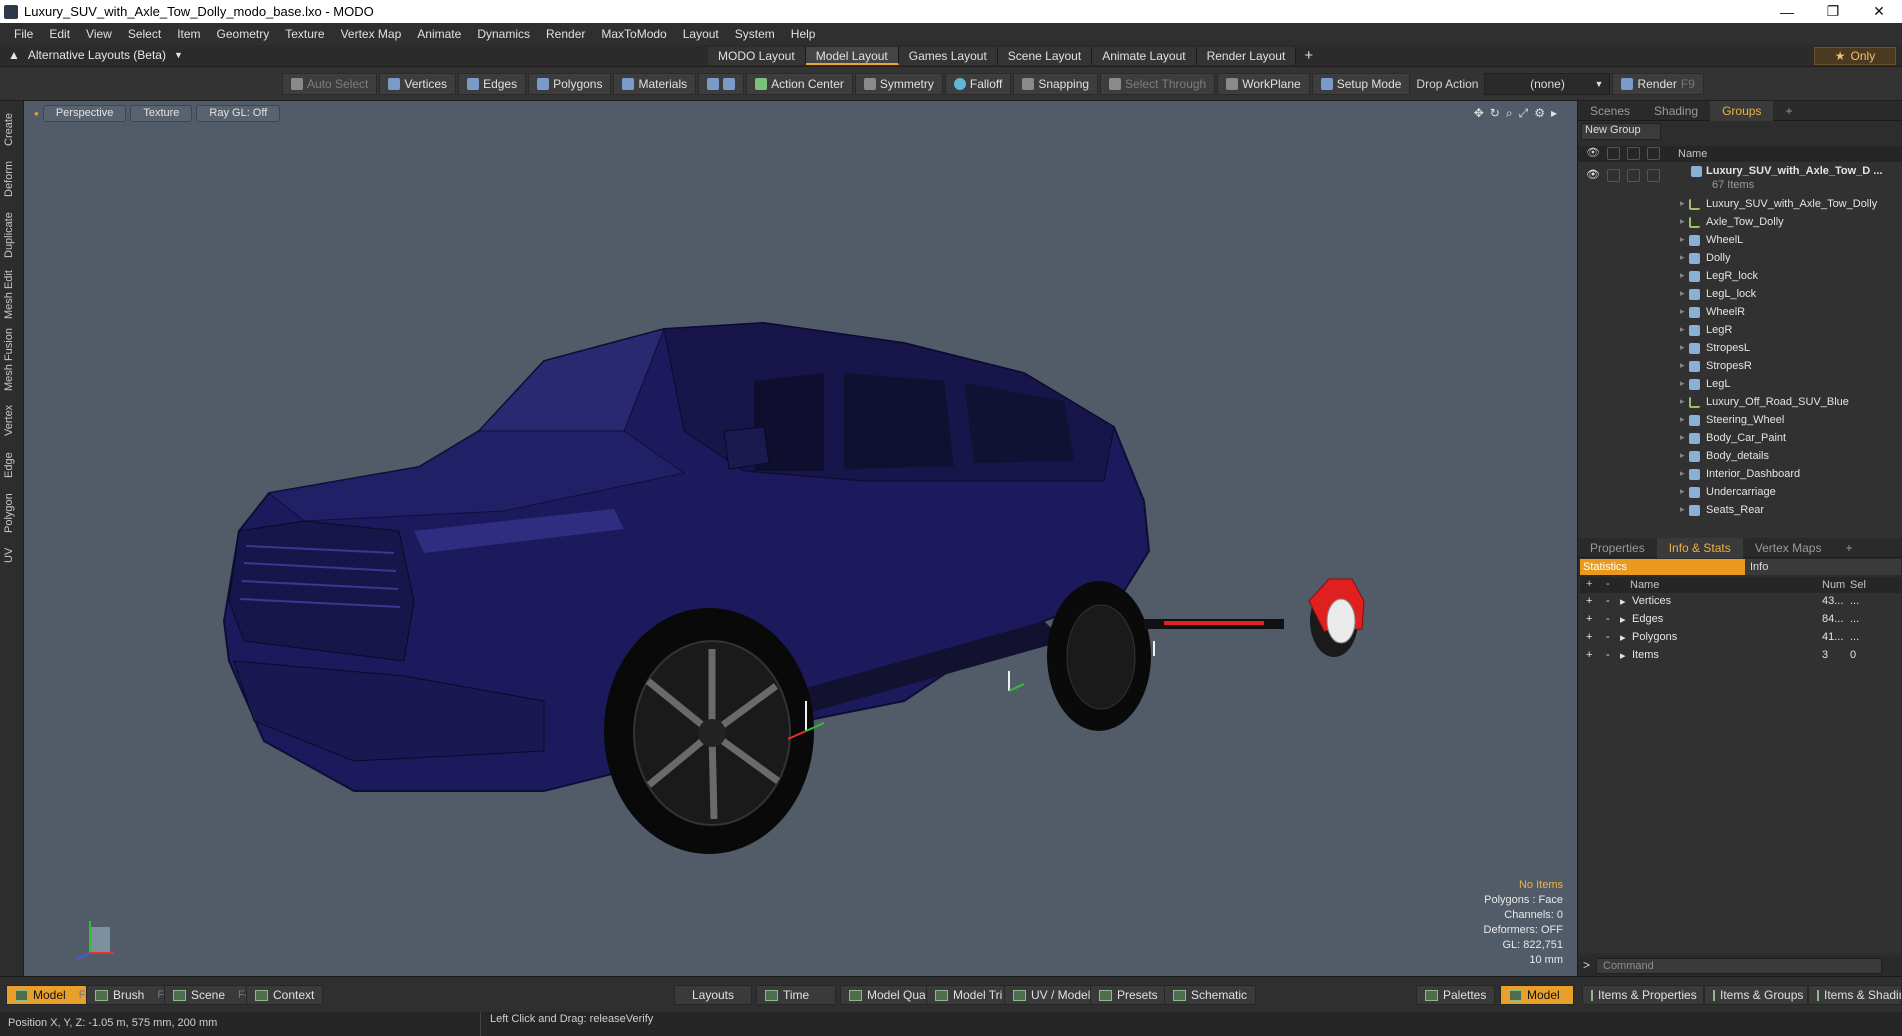 This screenshot has height=1036, width=1902. Describe the element at coordinates (492, 84) in the screenshot. I see `edges-button: Edges` at that location.